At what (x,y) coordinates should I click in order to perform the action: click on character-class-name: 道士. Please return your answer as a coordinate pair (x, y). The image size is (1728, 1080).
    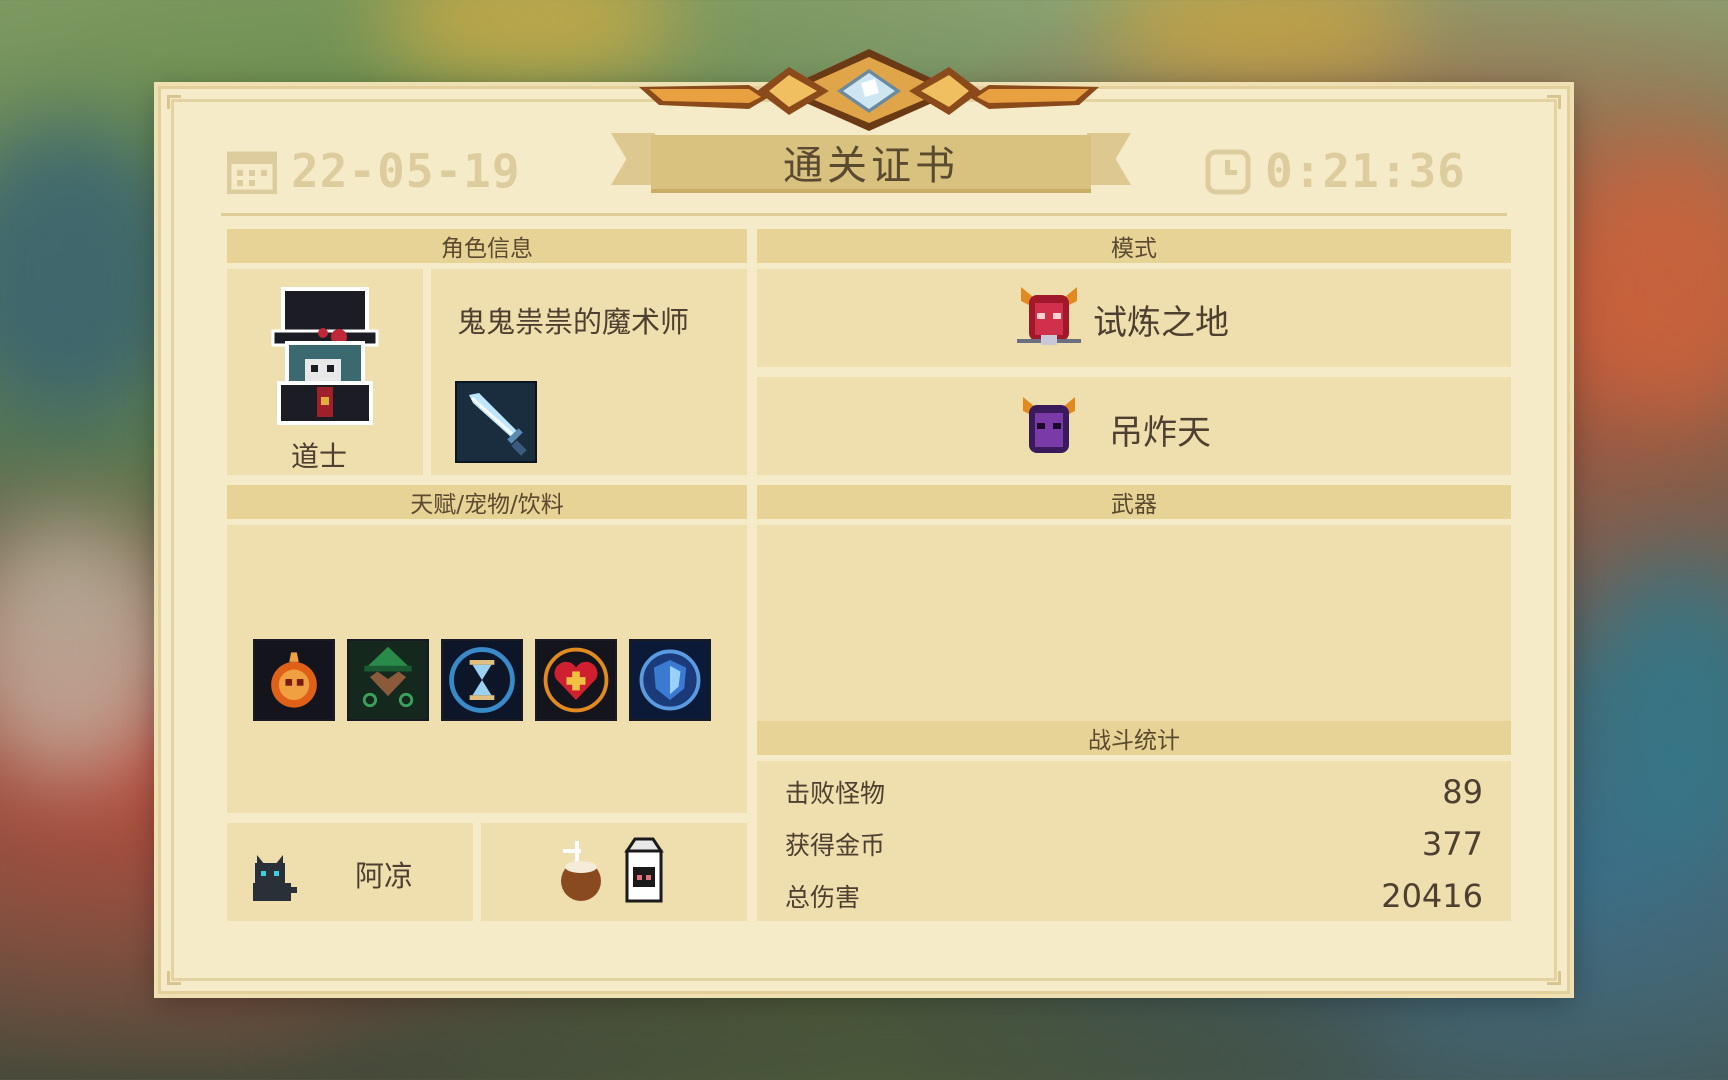
    Looking at the image, I should click on (319, 456).